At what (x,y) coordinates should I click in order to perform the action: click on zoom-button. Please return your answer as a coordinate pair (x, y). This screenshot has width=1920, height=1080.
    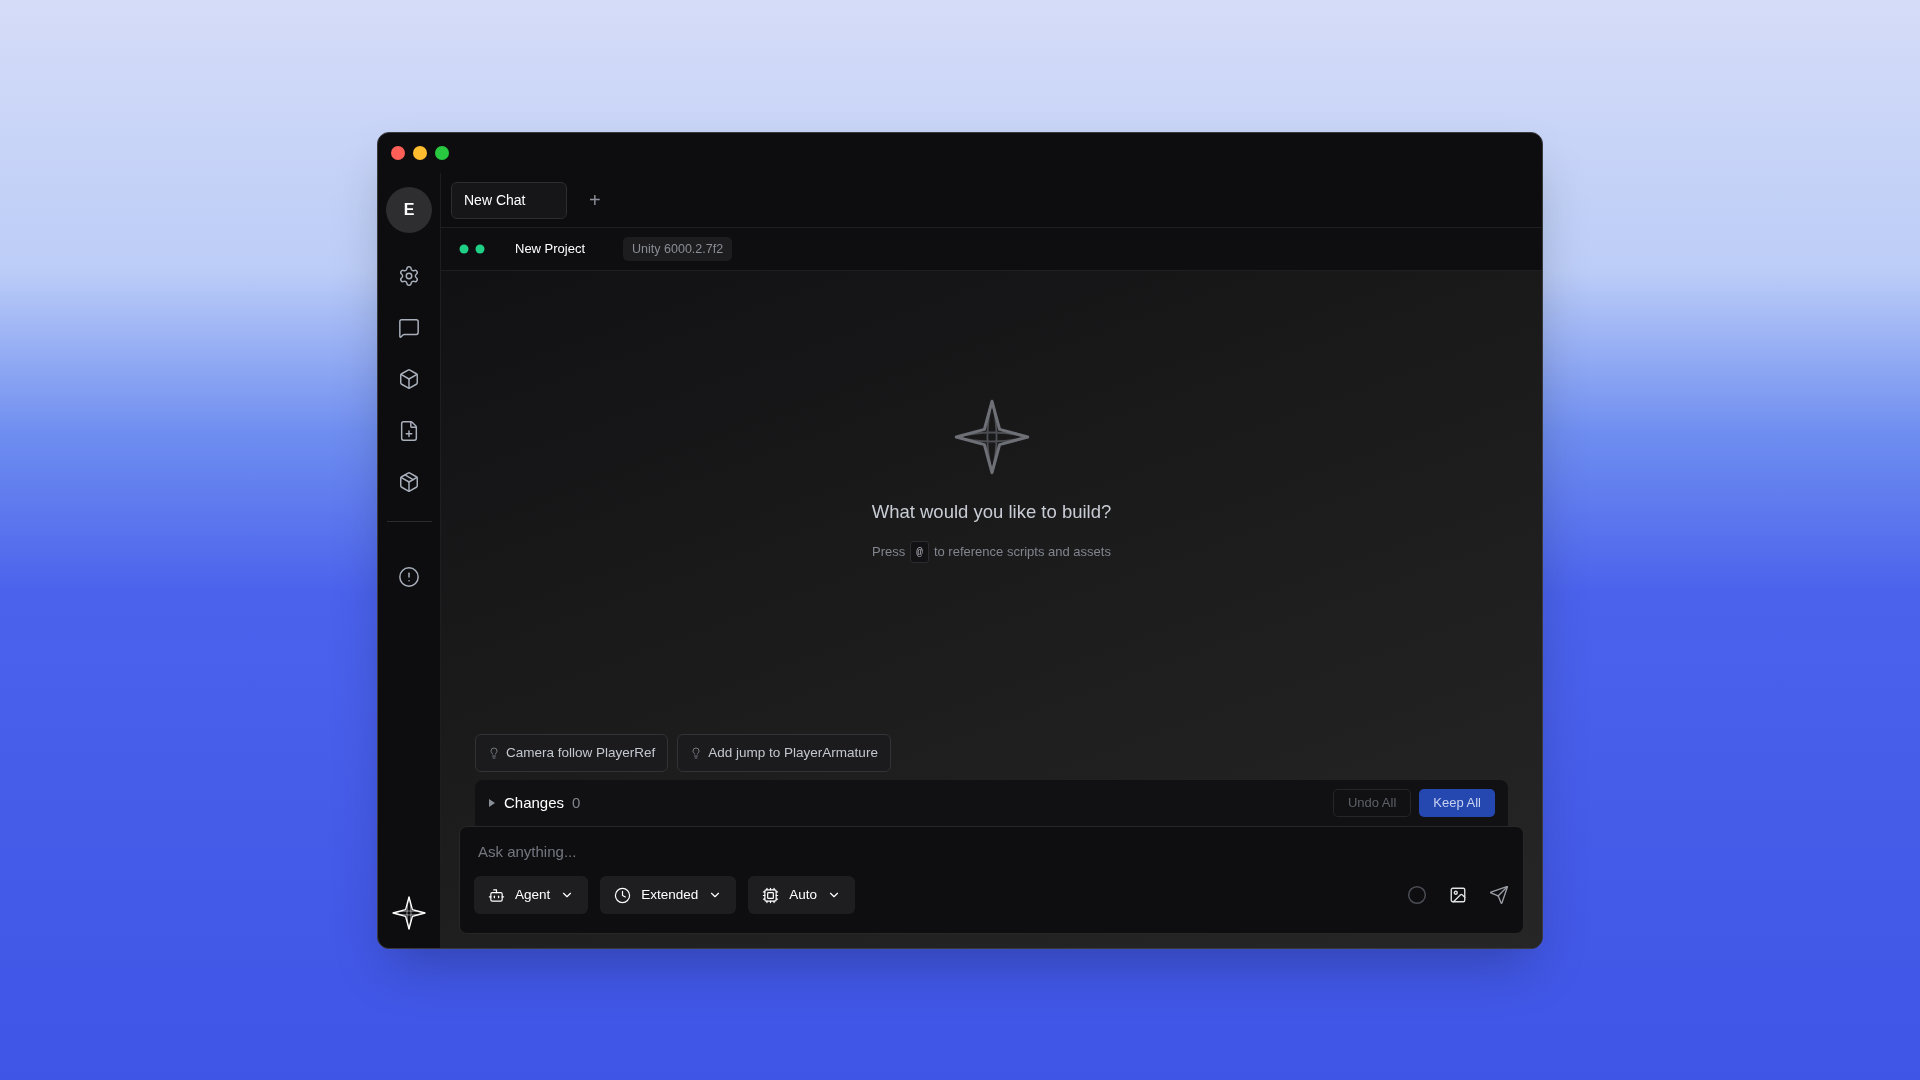
    Looking at the image, I should click on (442, 153).